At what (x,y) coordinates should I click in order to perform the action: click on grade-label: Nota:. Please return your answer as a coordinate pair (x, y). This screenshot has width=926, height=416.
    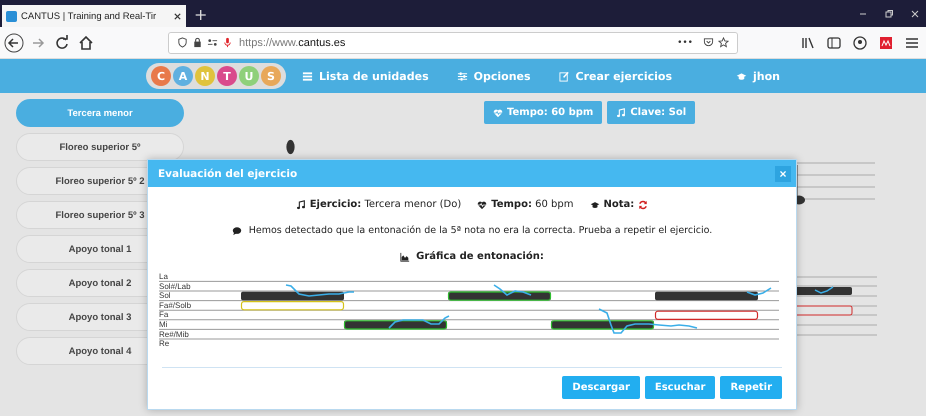
    Looking at the image, I should click on (619, 204).